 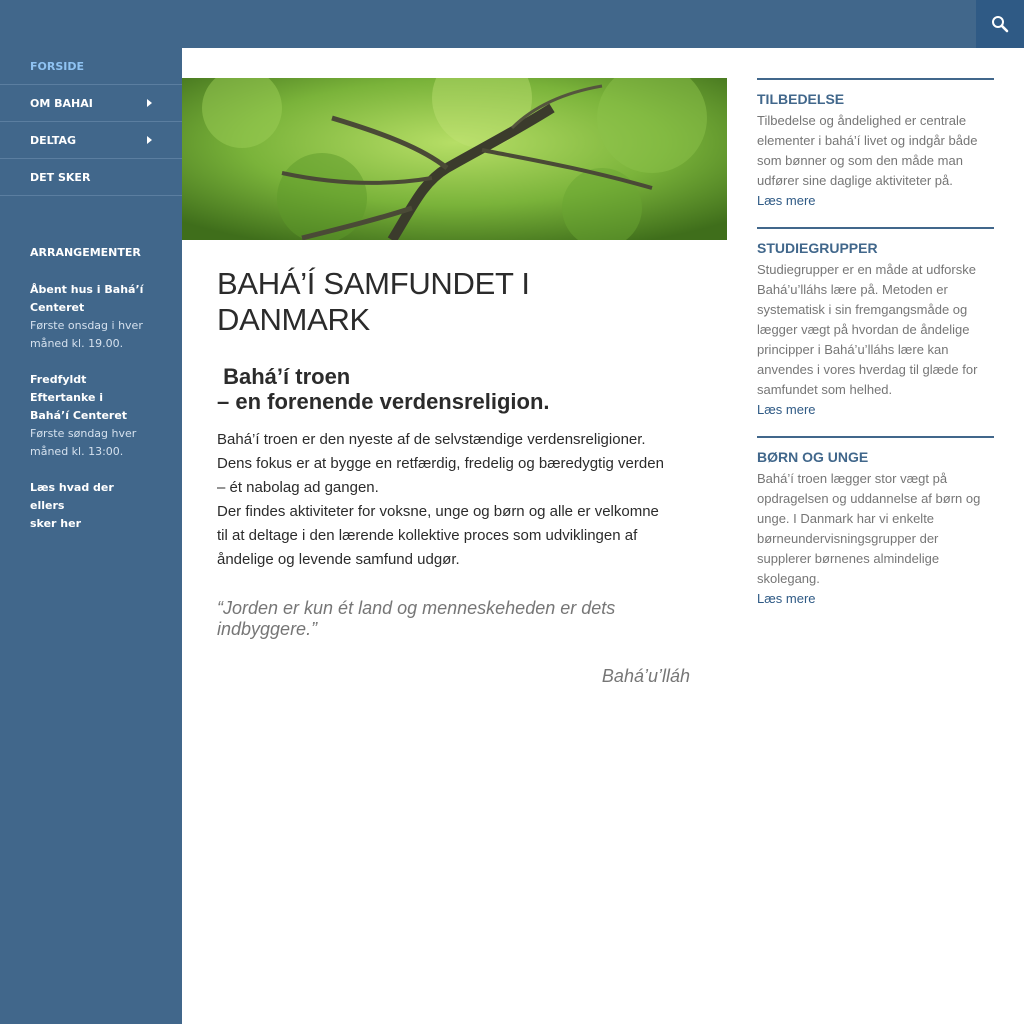 What do you see at coordinates (875, 99) in the screenshot?
I see `widget-title: TILBEDELSE` at bounding box center [875, 99].